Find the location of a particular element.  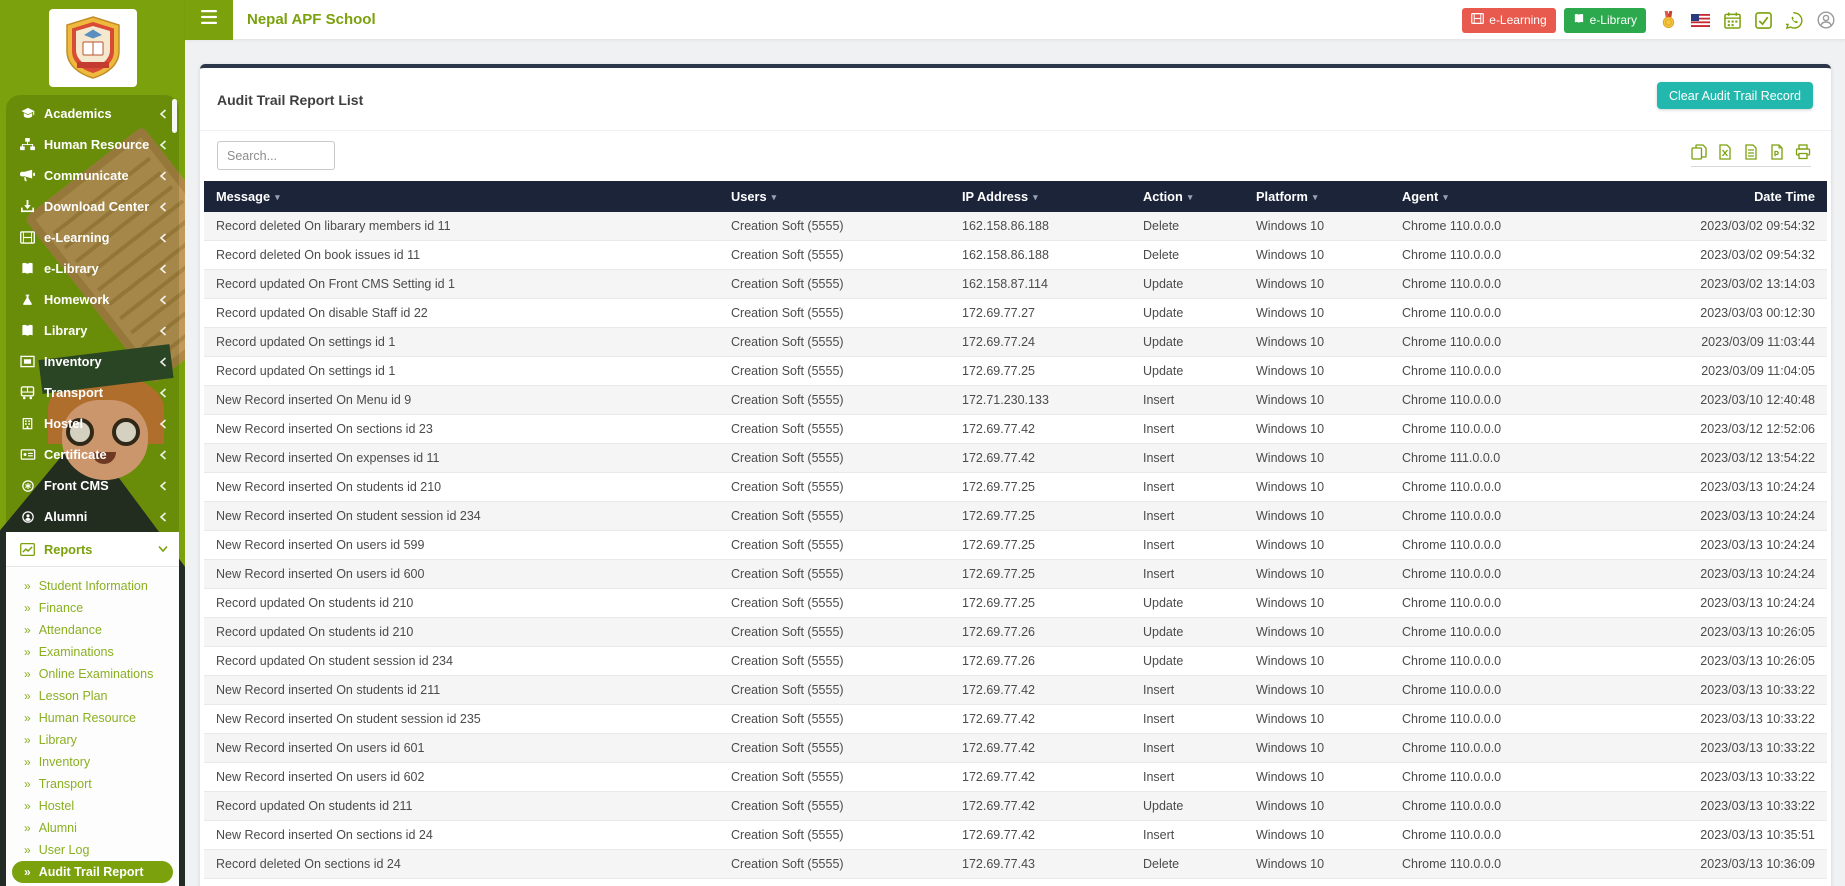

submenu-item-label: Transport is located at coordinates (65, 784).